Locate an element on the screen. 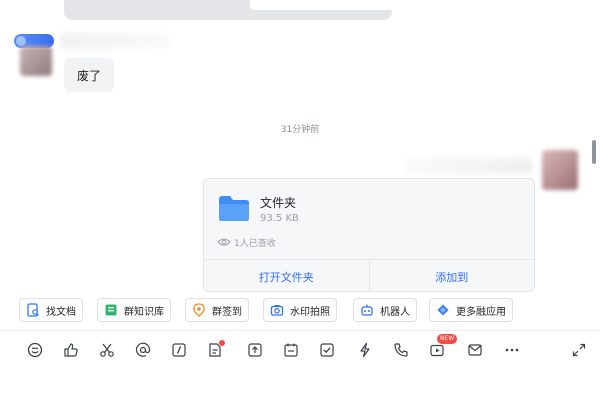 The width and height of the screenshot is (600, 400). phone-icon is located at coordinates (401, 350).